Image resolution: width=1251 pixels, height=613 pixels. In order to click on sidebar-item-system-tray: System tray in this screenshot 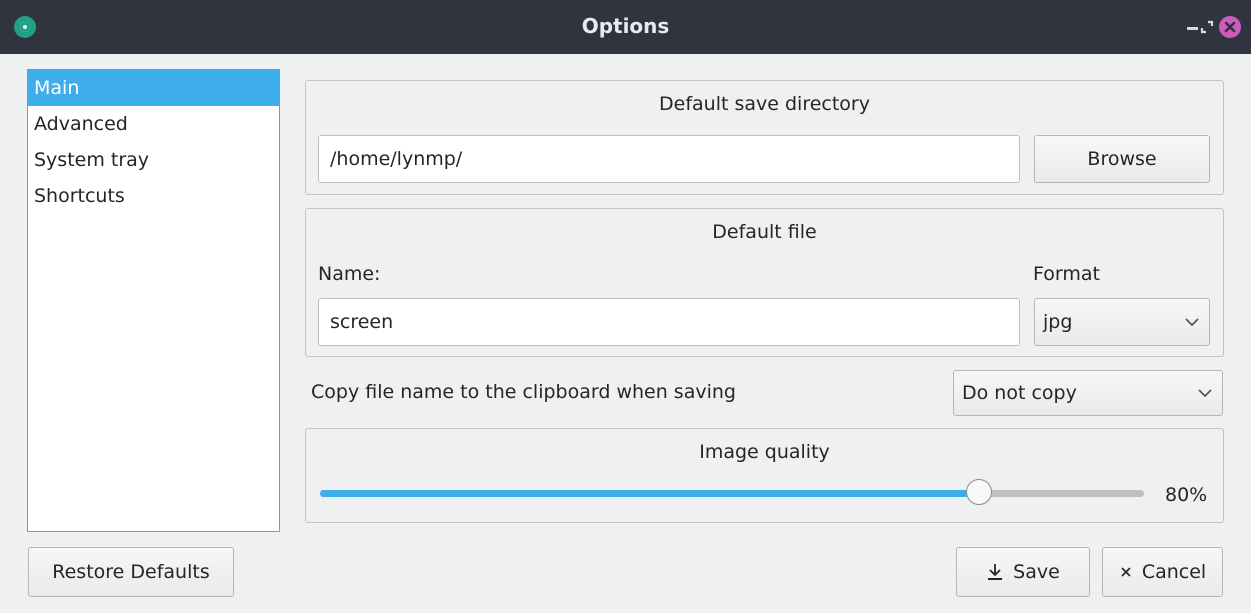, I will do `click(153, 160)`.